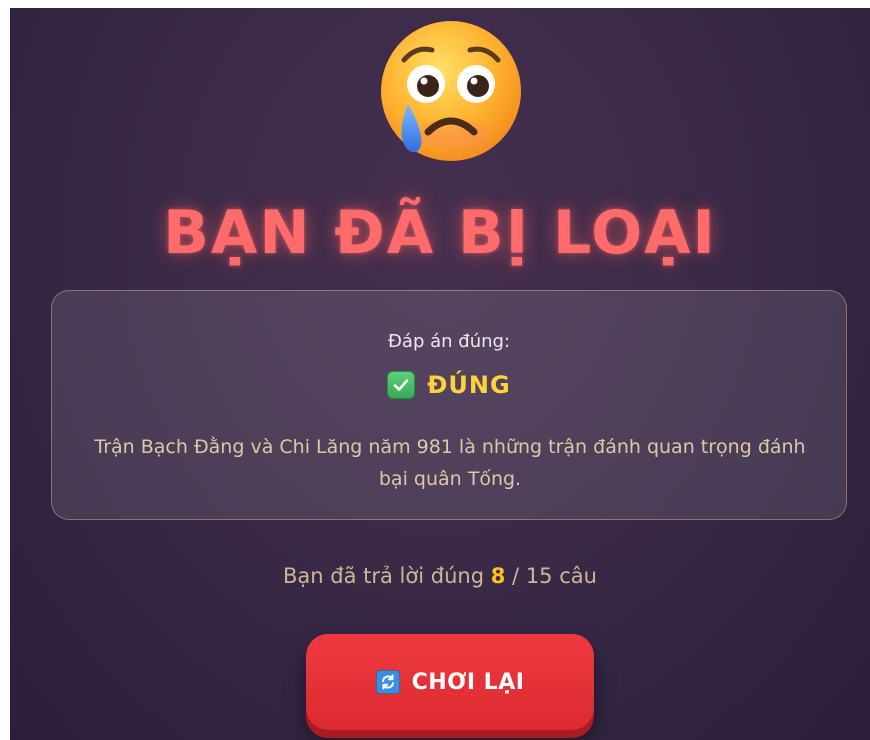  Describe the element at coordinates (440, 233) in the screenshot. I see `page-title: BẠN ĐÃ BỊ LOẠI` at that location.